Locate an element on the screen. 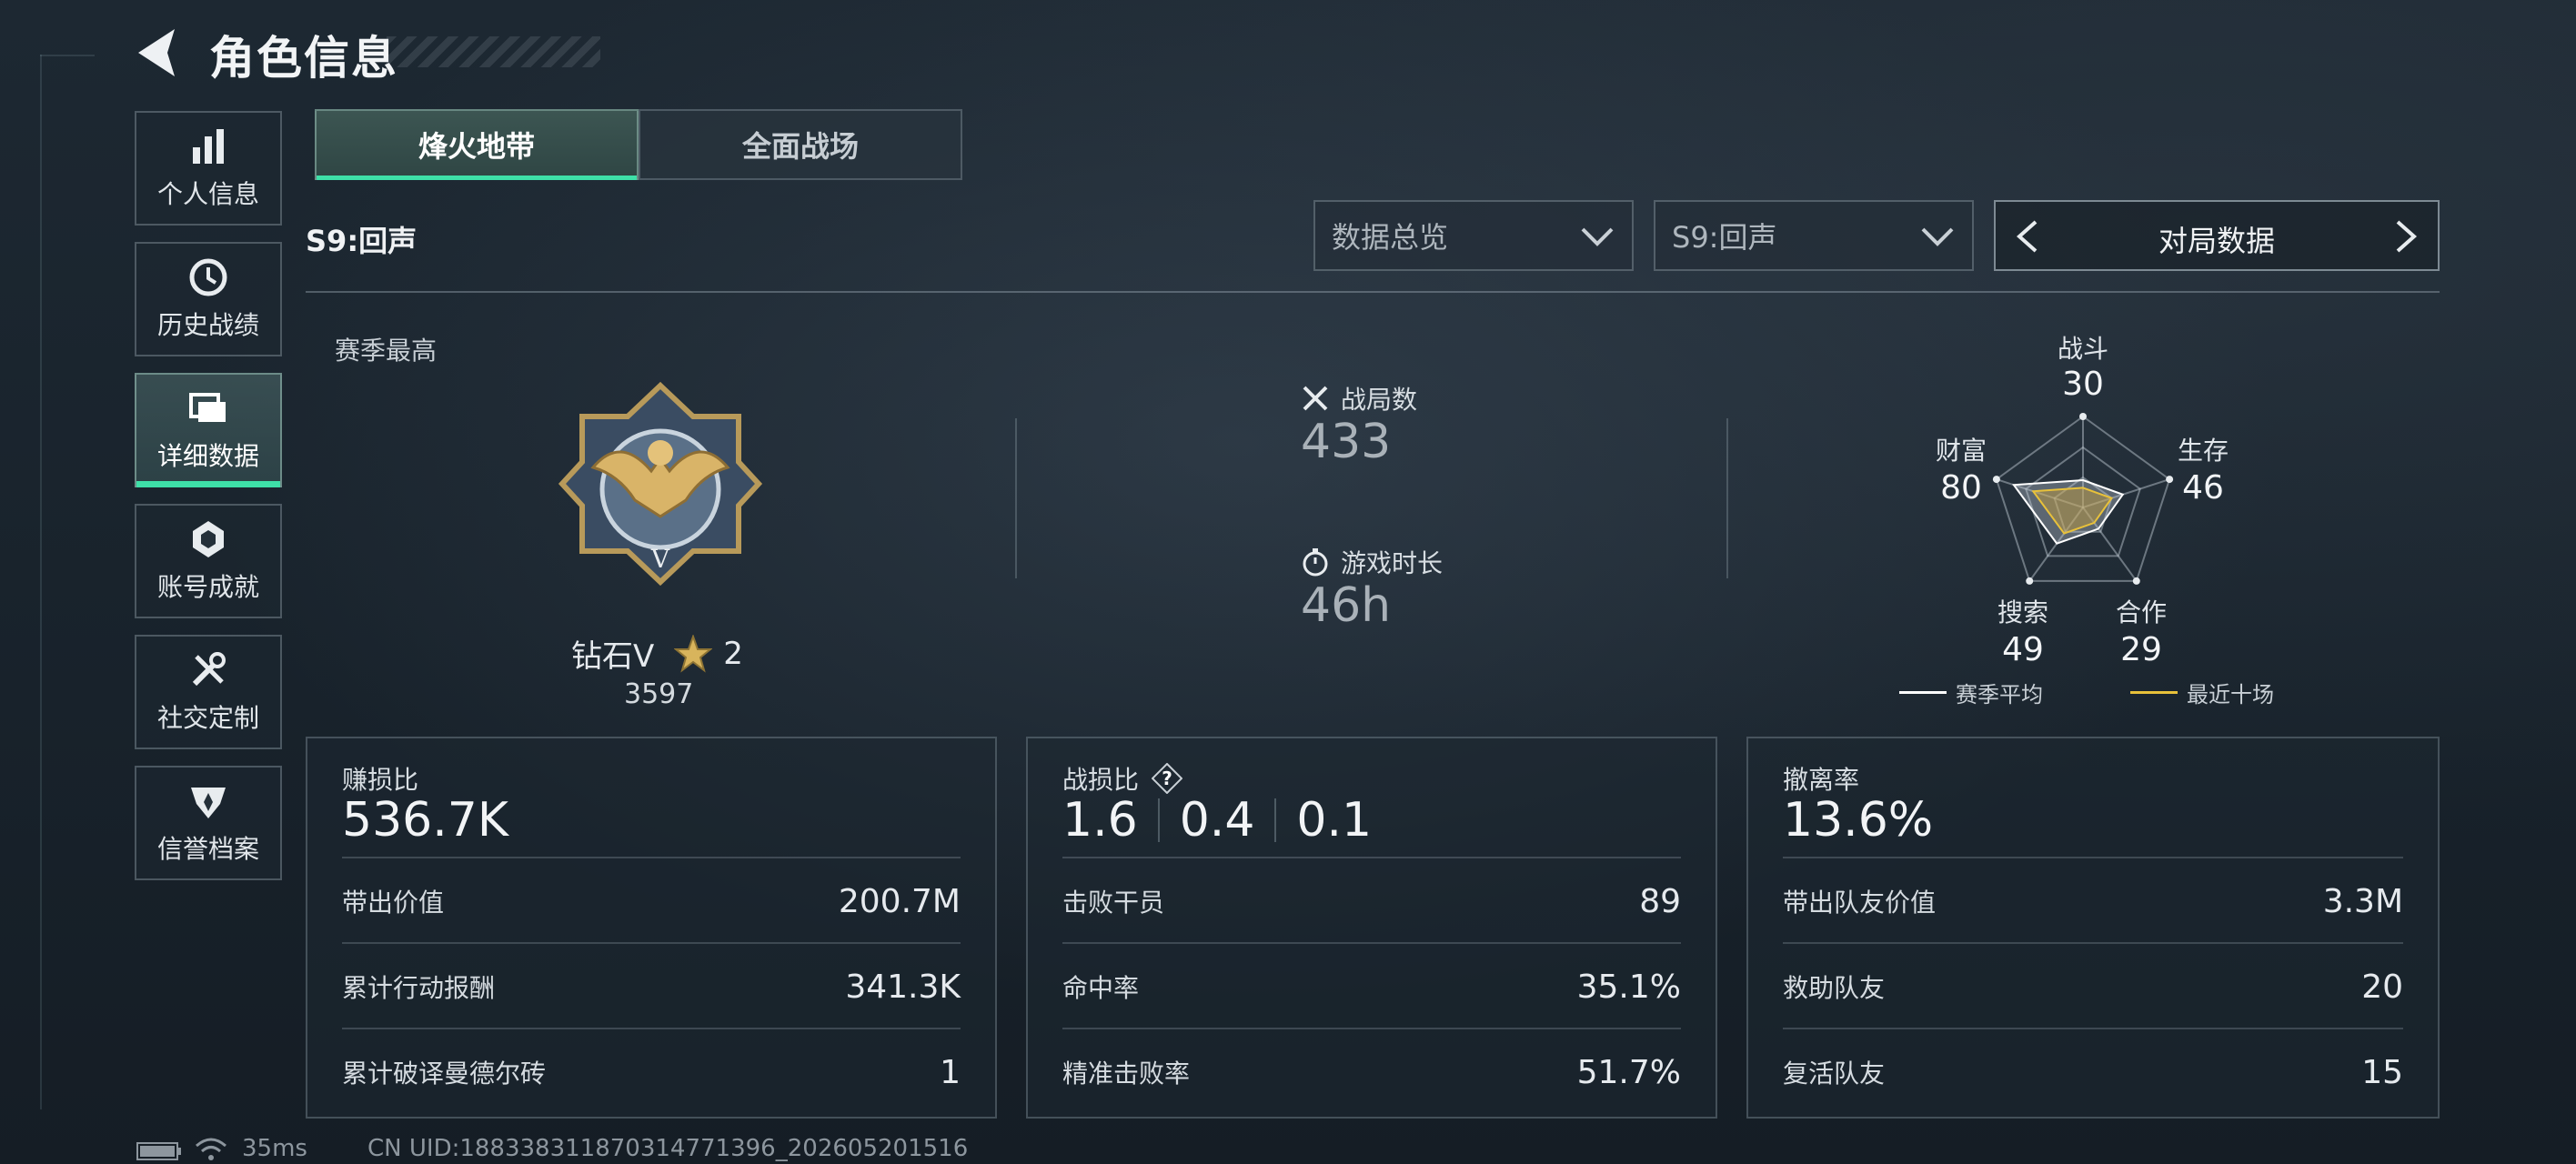 The width and height of the screenshot is (2576, 1164). back-arrow-icon is located at coordinates (157, 53).